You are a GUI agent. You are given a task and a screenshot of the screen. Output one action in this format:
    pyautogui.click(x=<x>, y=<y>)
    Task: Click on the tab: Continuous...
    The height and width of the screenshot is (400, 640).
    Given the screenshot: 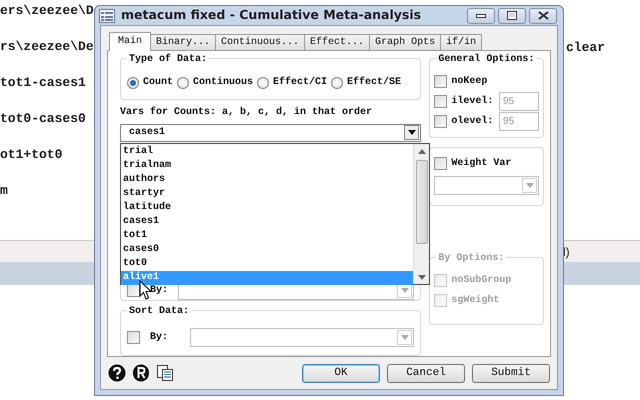 What is the action you would take?
    pyautogui.click(x=260, y=42)
    